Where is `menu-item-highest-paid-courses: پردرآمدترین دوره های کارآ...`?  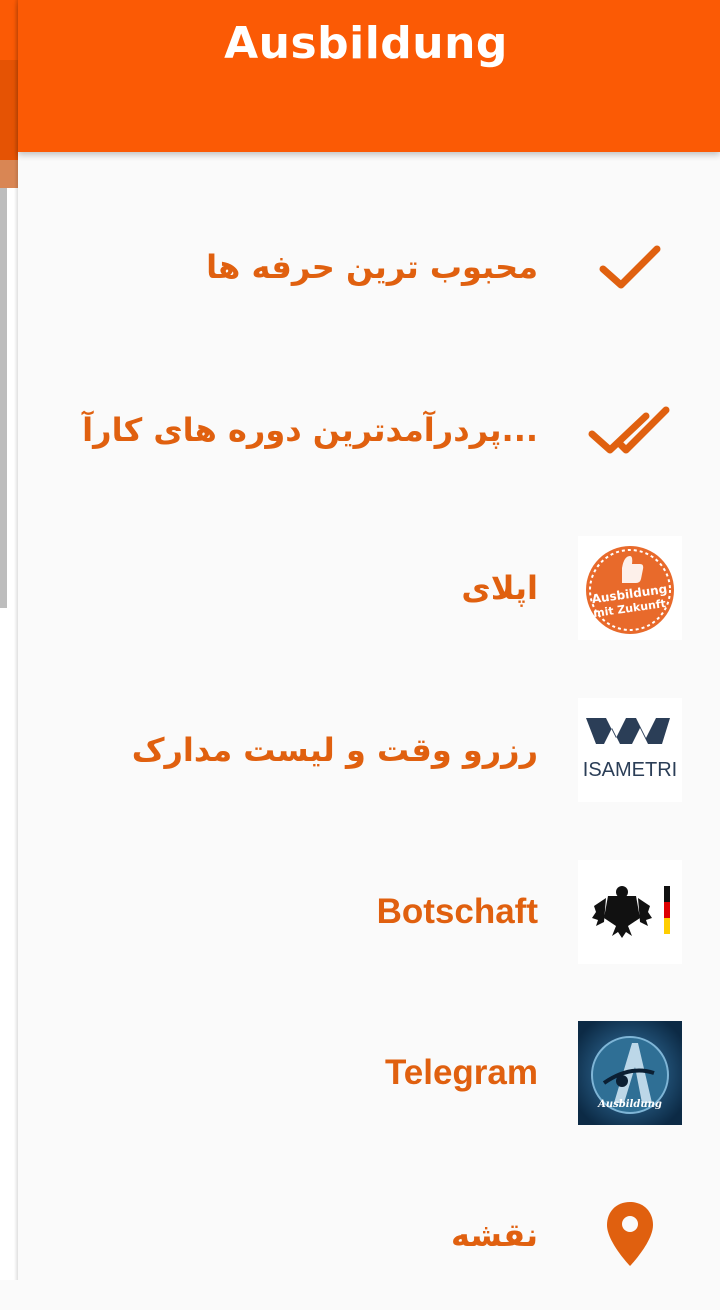 menu-item-highest-paid-courses: پردرآمدترین دوره های کارآ... is located at coordinates (369, 430).